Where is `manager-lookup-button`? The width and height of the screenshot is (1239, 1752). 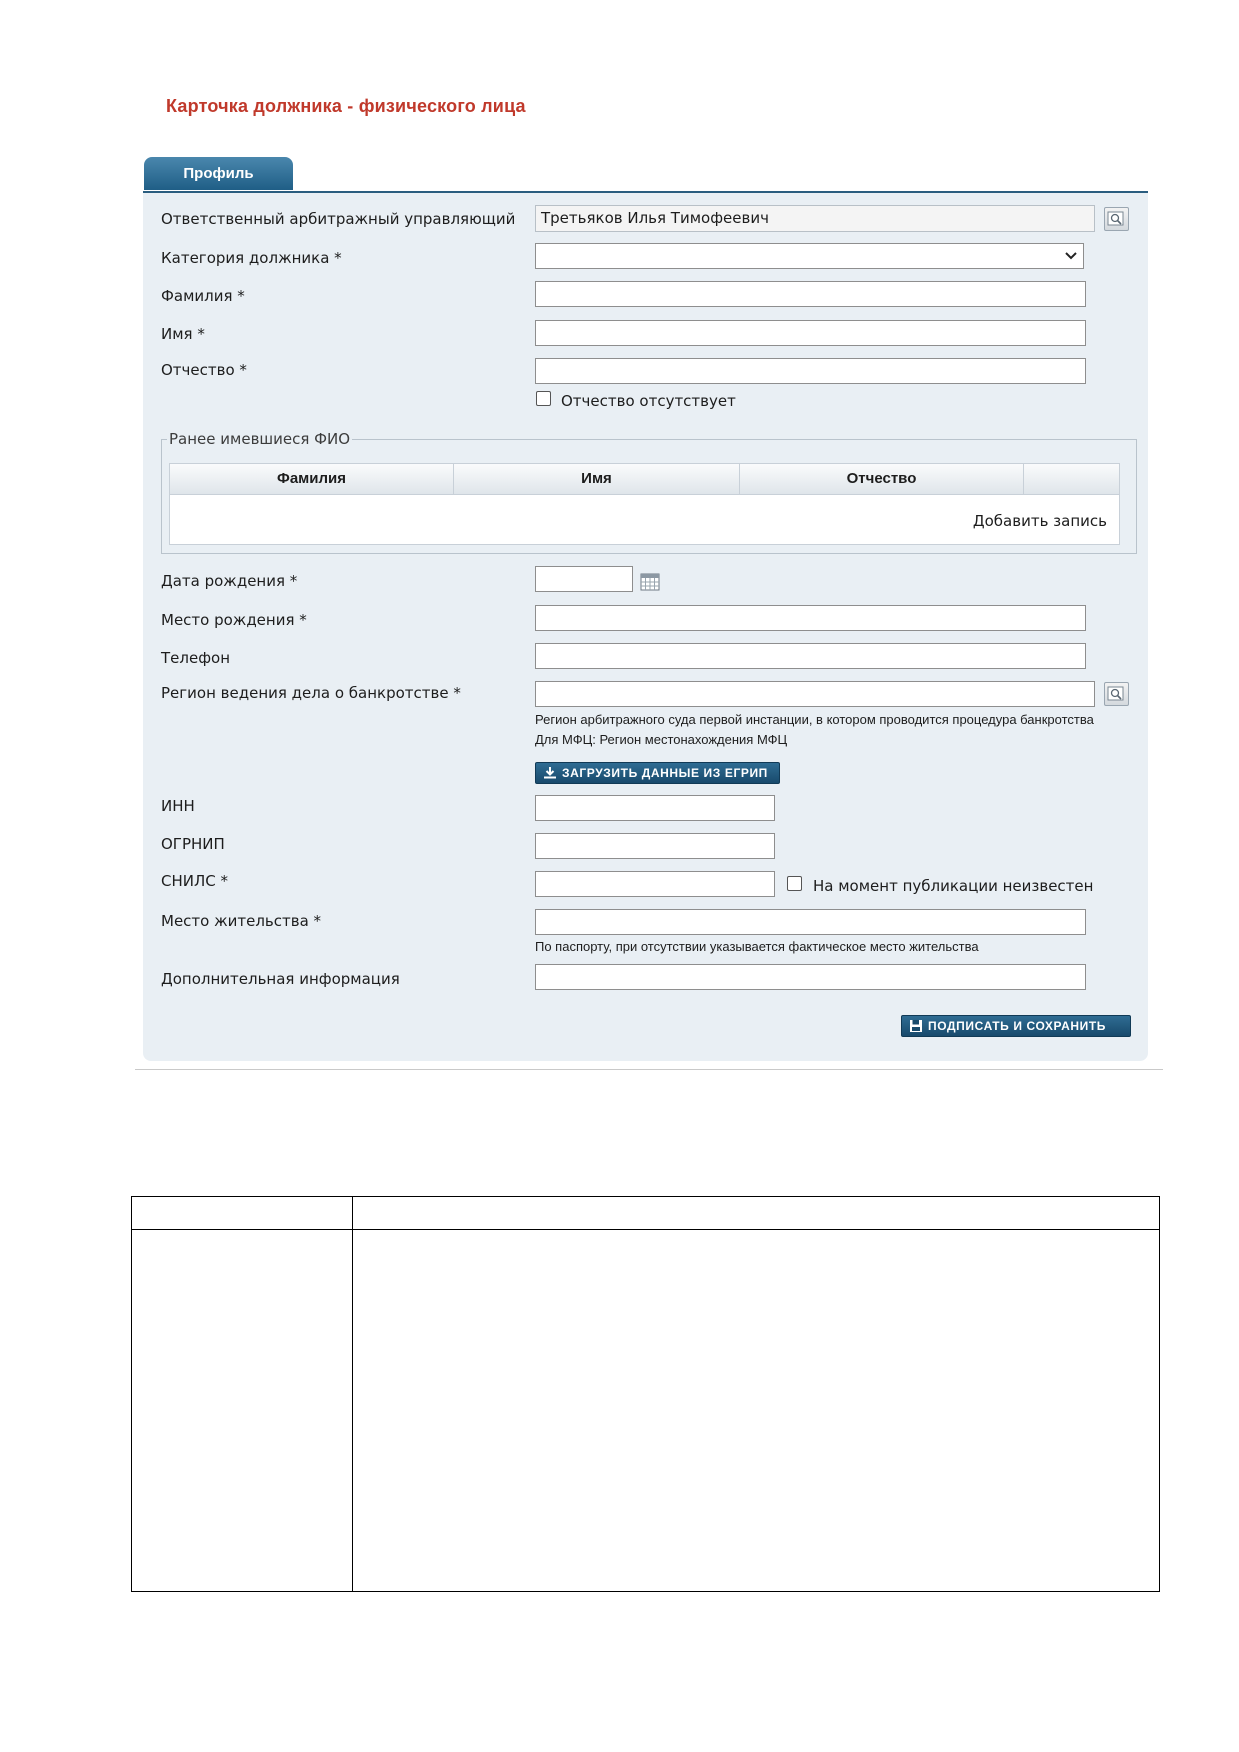
manager-lookup-button is located at coordinates (1116, 219).